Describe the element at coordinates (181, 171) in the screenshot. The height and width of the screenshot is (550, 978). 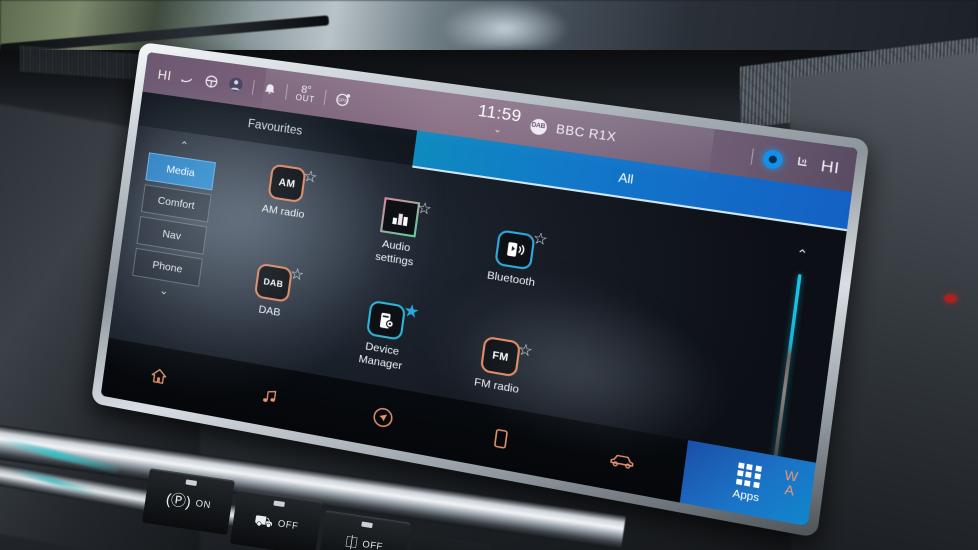
I see `sidebar-item-media: Media` at that location.